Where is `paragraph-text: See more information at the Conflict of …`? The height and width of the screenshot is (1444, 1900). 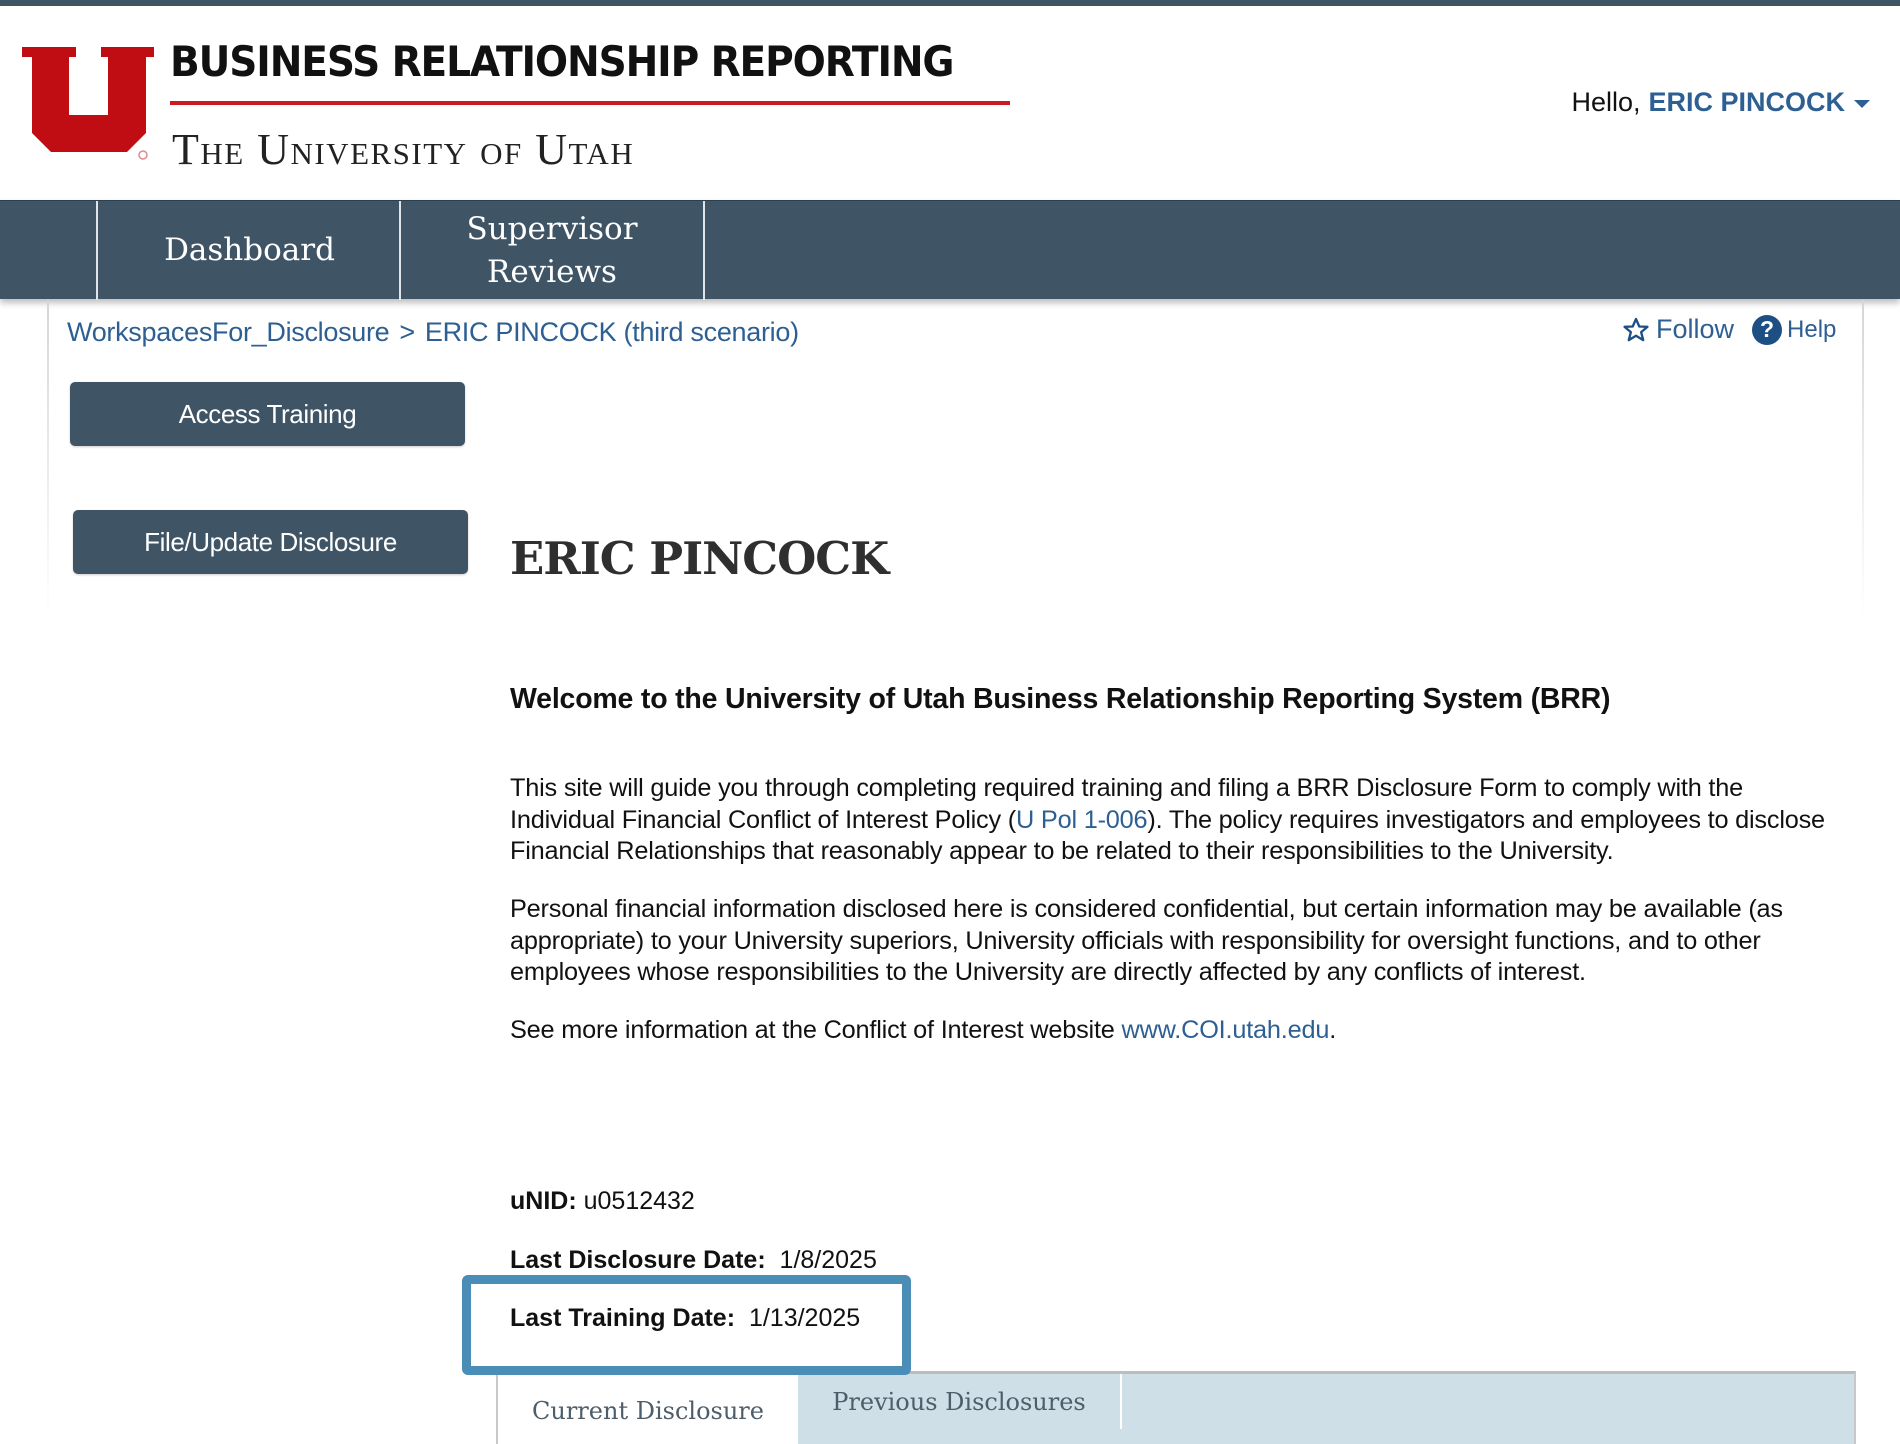 paragraph-text: See more information at the Conflict of … is located at coordinates (816, 1030).